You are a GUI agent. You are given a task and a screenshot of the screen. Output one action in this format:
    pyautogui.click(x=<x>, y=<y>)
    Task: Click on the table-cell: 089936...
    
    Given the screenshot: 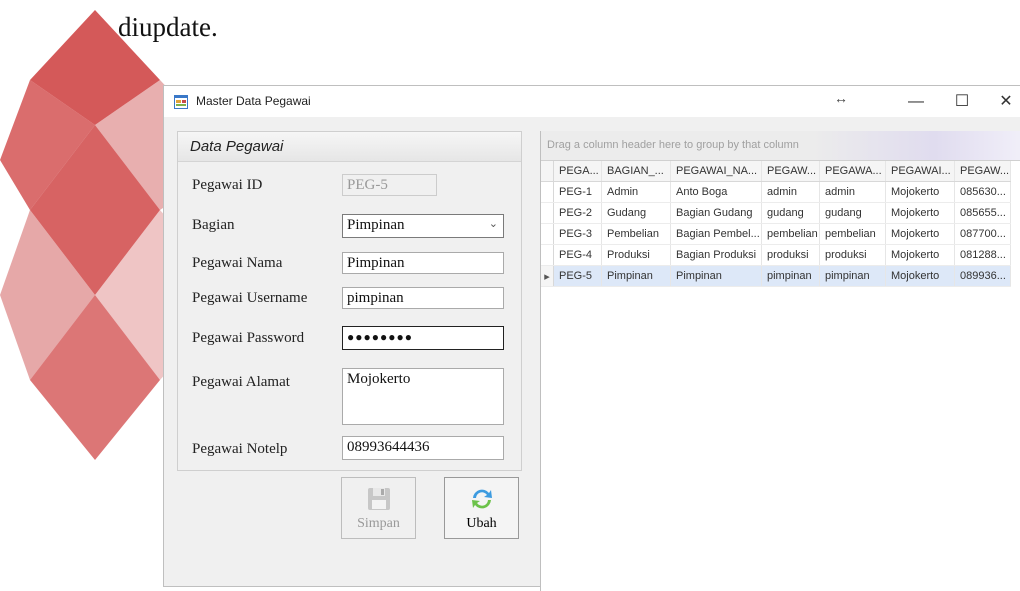 What is the action you would take?
    pyautogui.click(x=982, y=276)
    